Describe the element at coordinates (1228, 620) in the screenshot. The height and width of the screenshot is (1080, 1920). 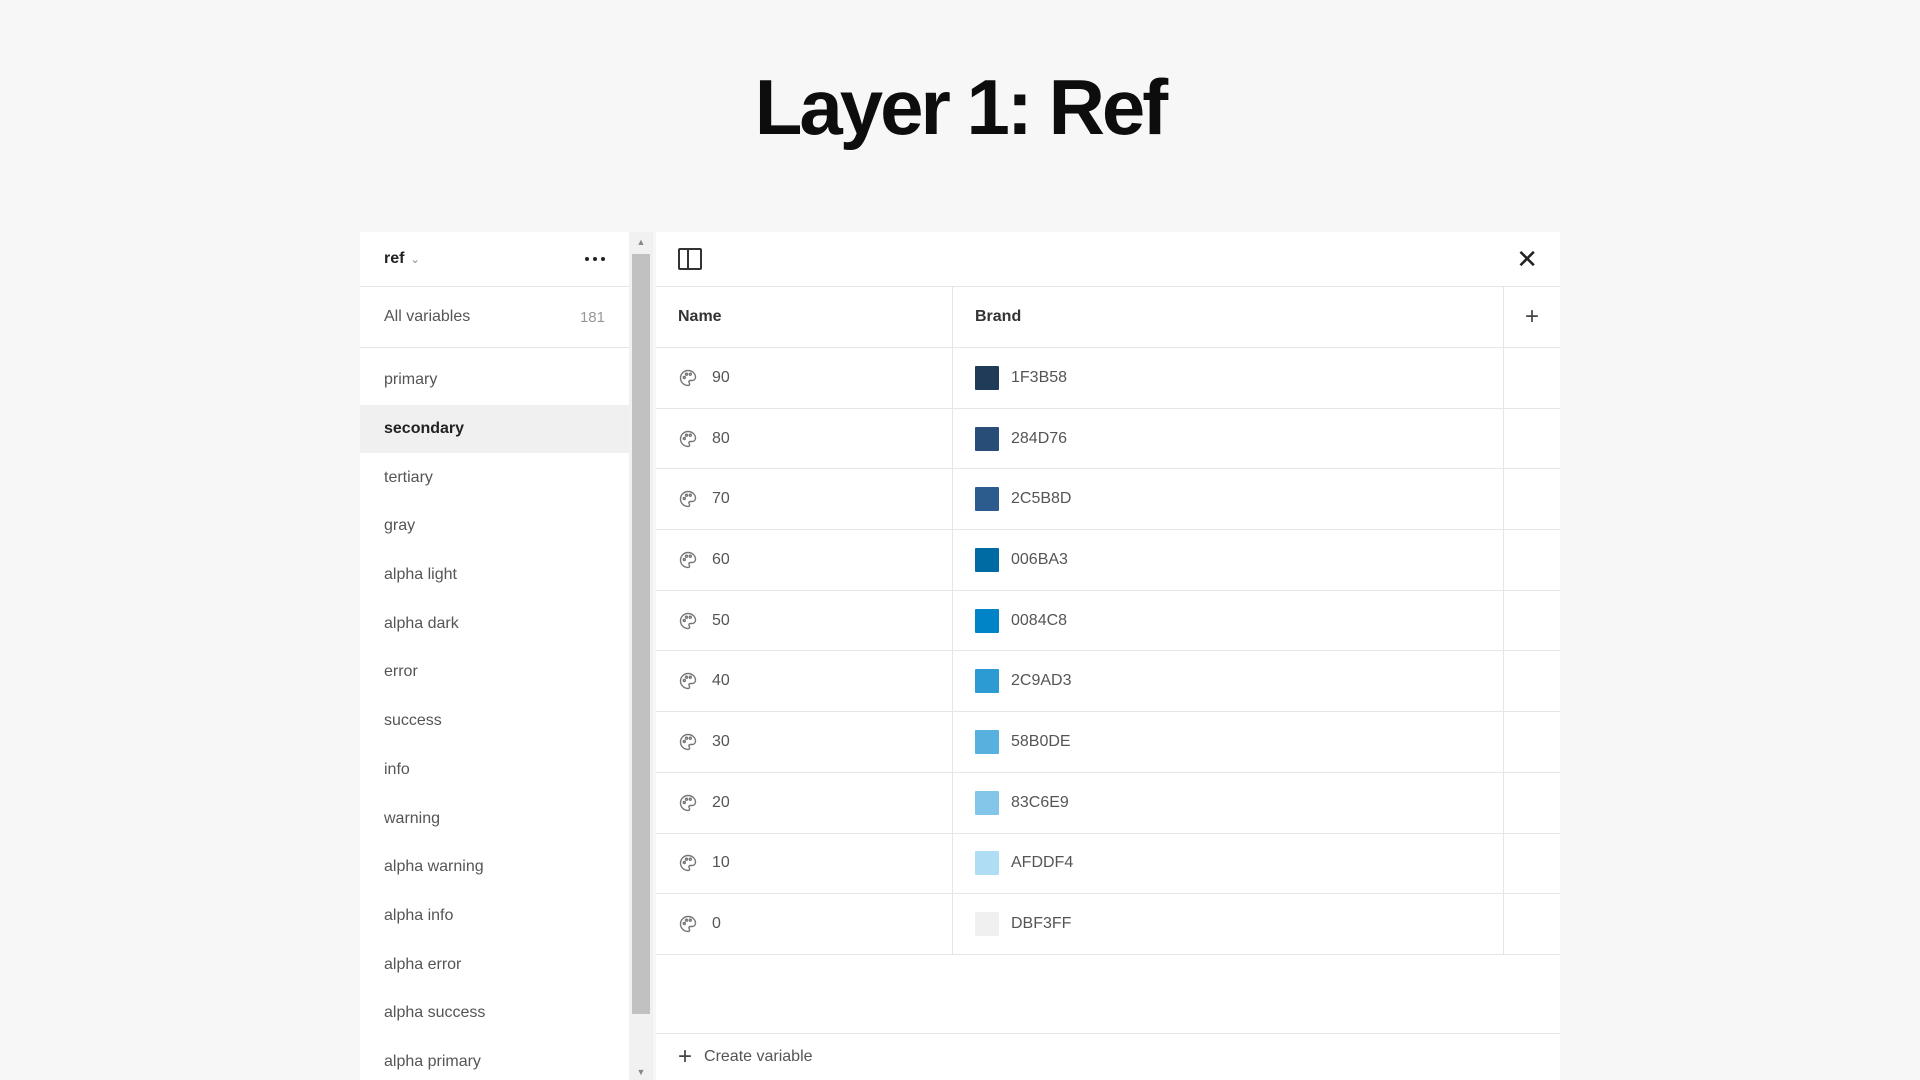
I see `variable-value-cell: 0084C8` at that location.